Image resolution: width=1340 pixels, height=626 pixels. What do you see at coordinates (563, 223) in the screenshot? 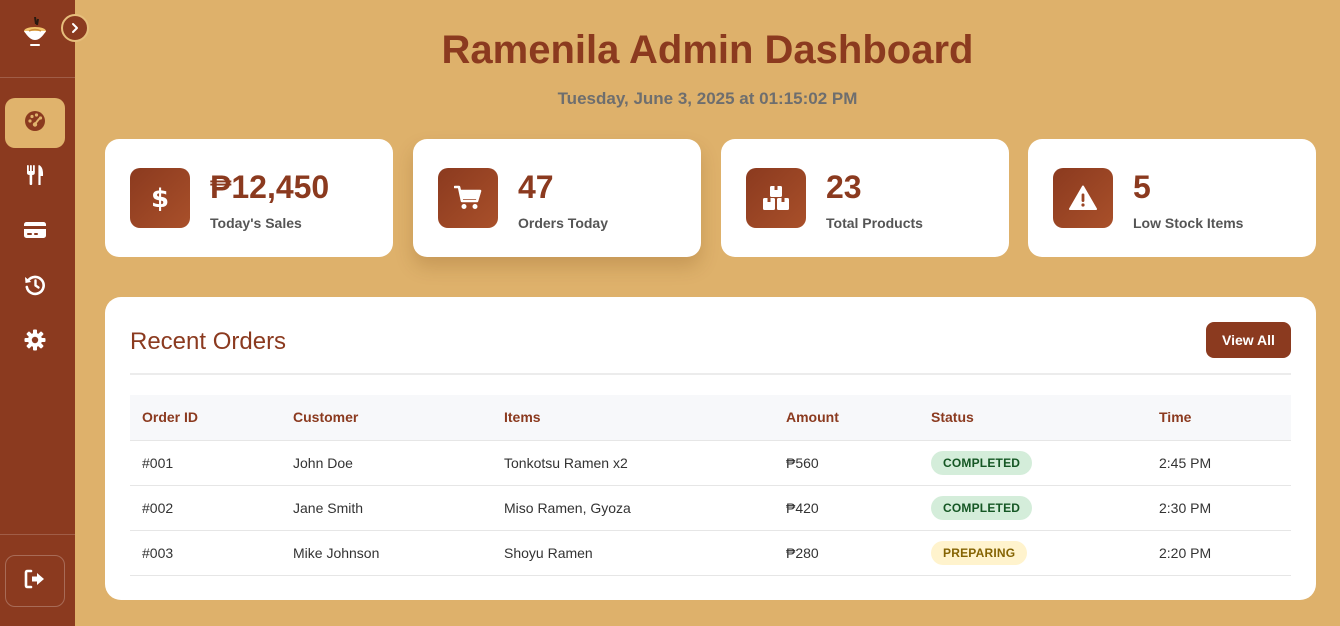
I see `stat-label: Orders Today` at bounding box center [563, 223].